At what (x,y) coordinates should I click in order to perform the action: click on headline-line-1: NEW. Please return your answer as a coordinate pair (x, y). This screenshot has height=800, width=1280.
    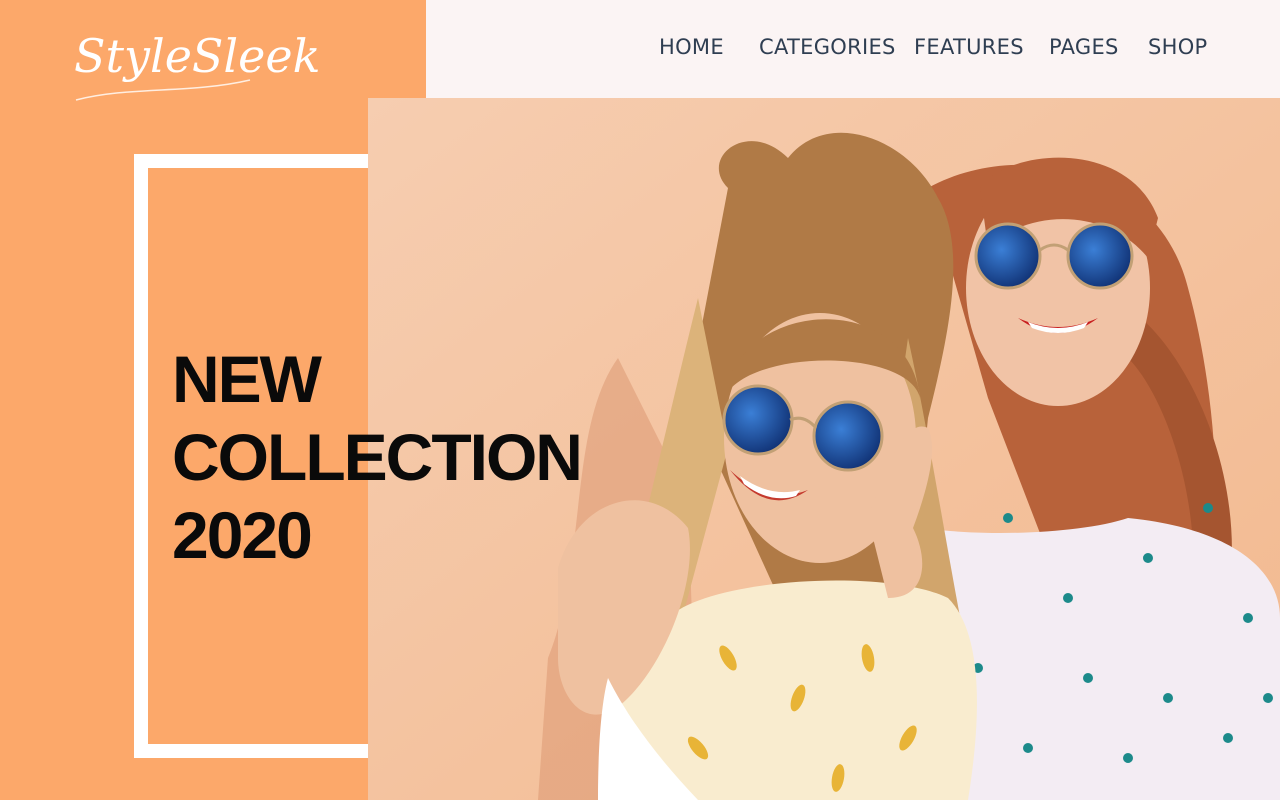
    Looking at the image, I should click on (247, 379).